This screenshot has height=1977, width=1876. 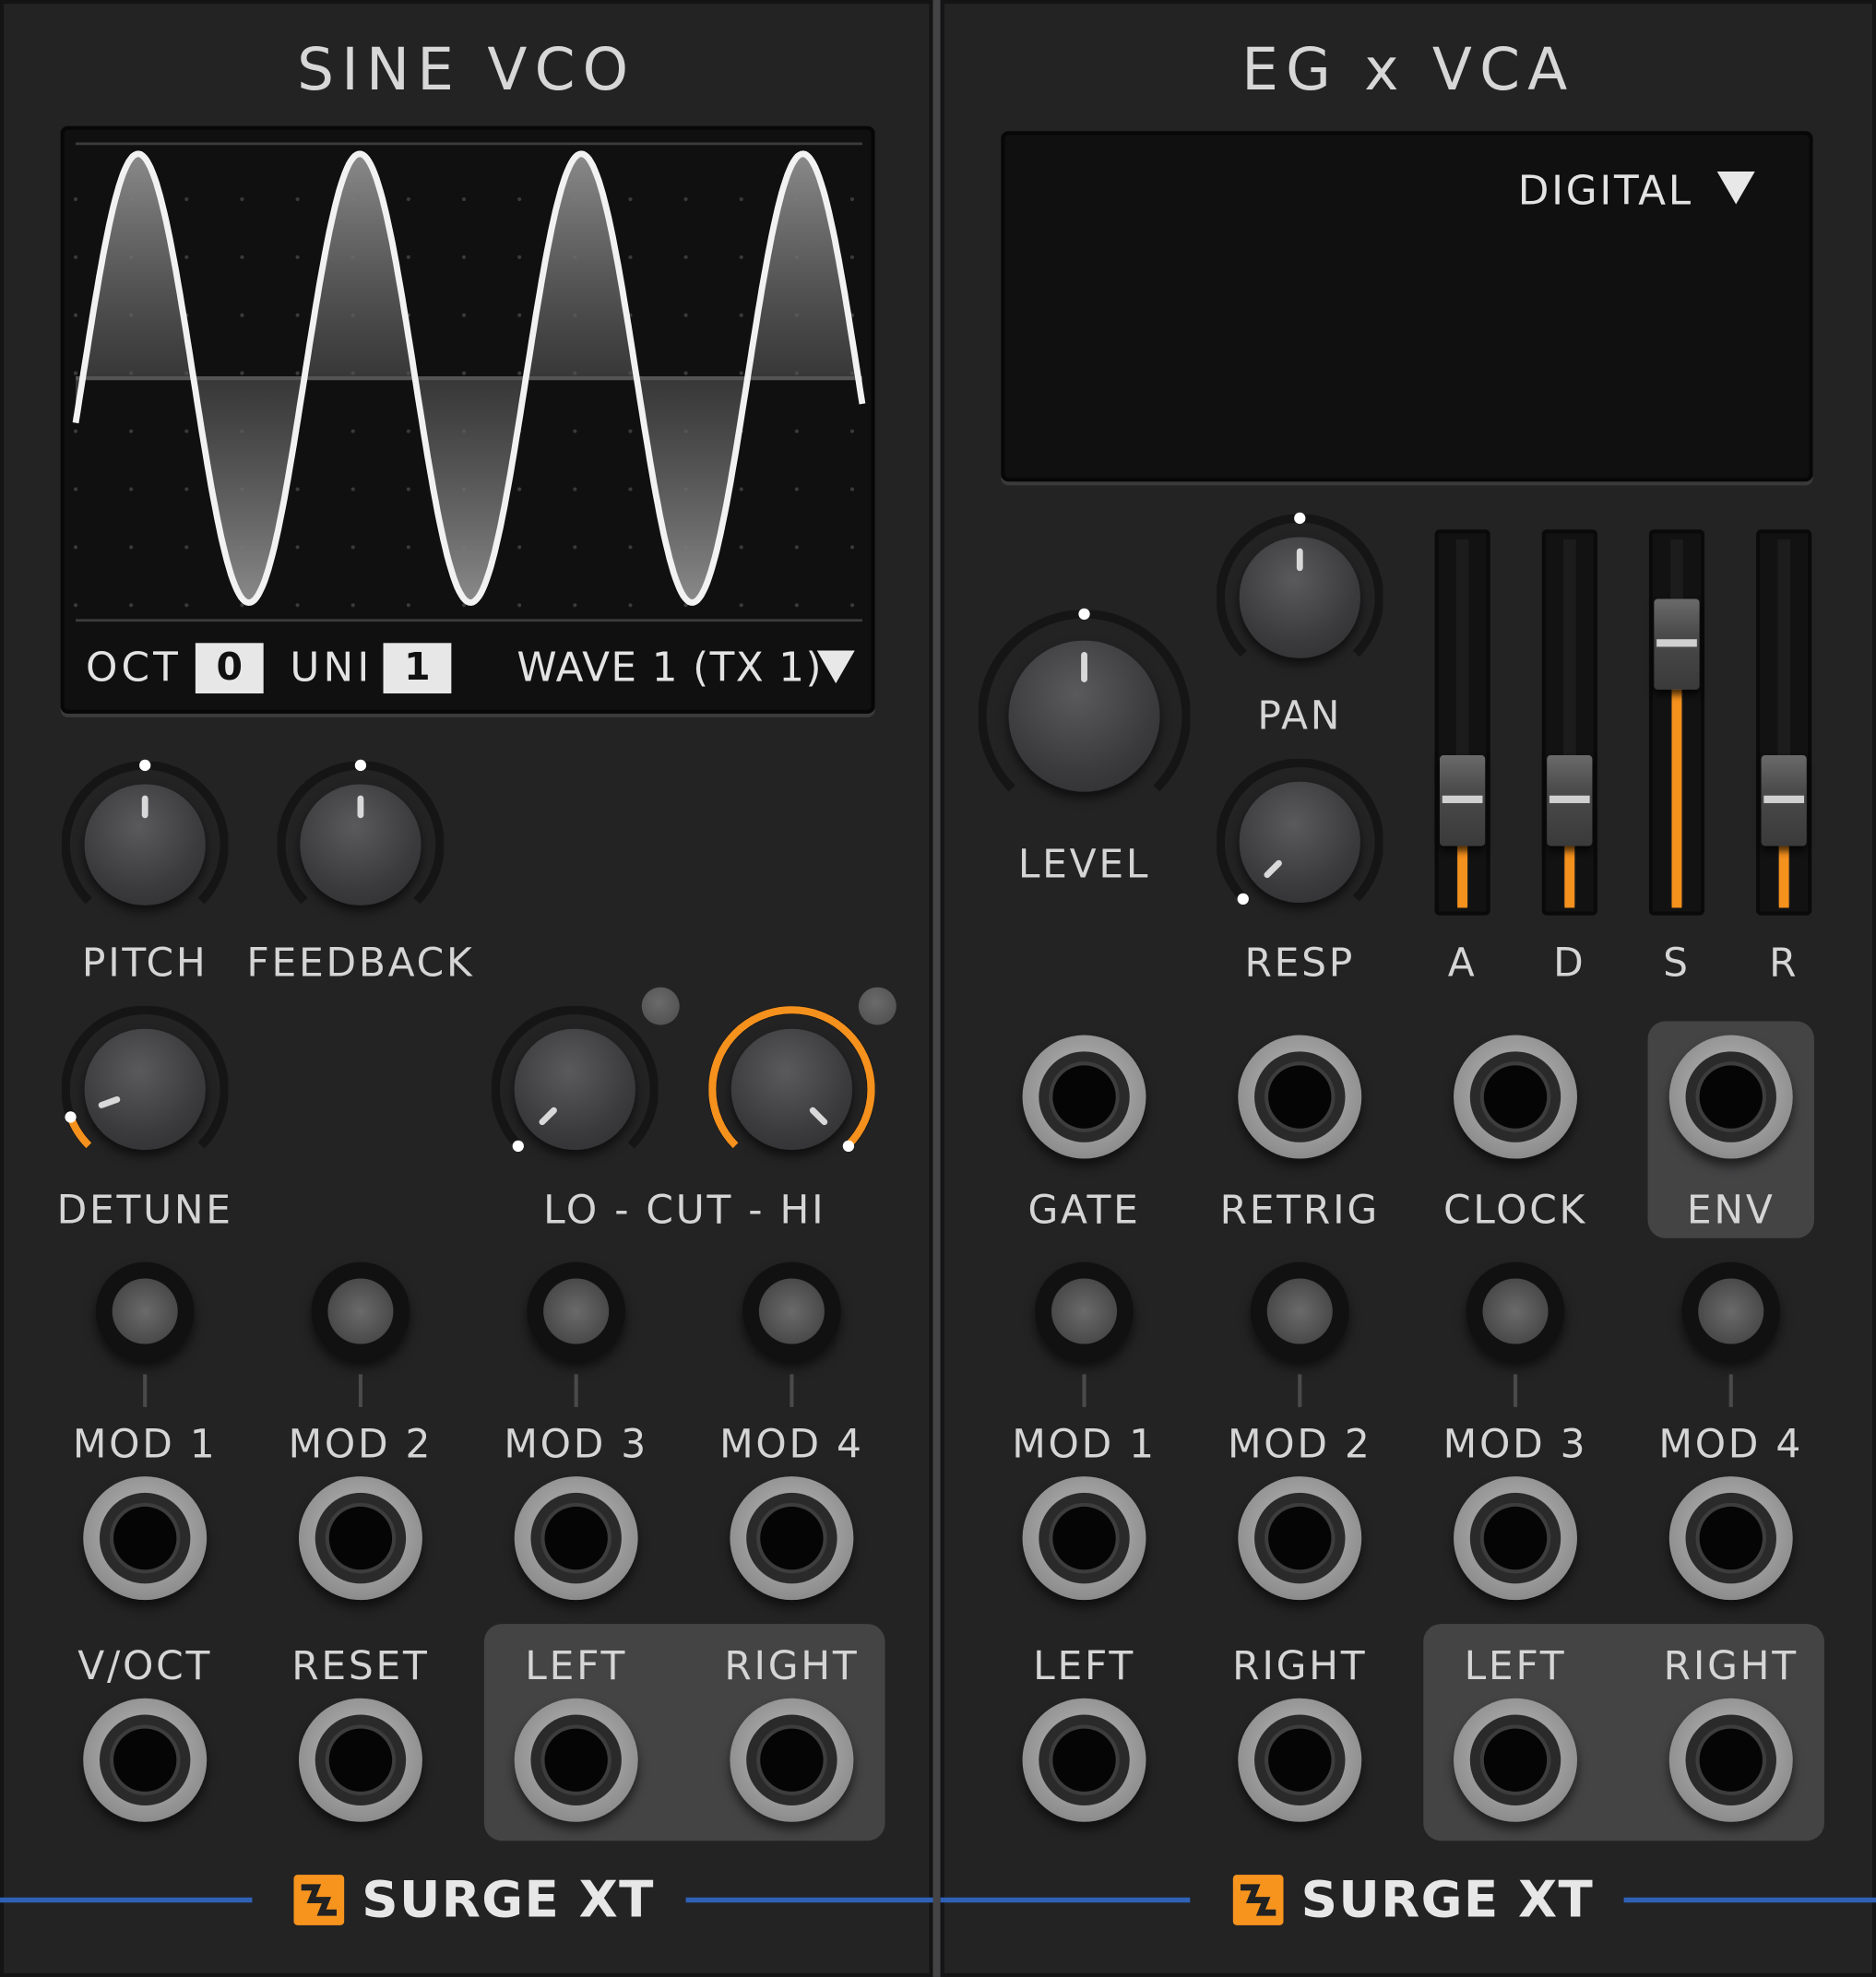 What do you see at coordinates (1300, 1760) in the screenshot?
I see `in-right-jack` at bounding box center [1300, 1760].